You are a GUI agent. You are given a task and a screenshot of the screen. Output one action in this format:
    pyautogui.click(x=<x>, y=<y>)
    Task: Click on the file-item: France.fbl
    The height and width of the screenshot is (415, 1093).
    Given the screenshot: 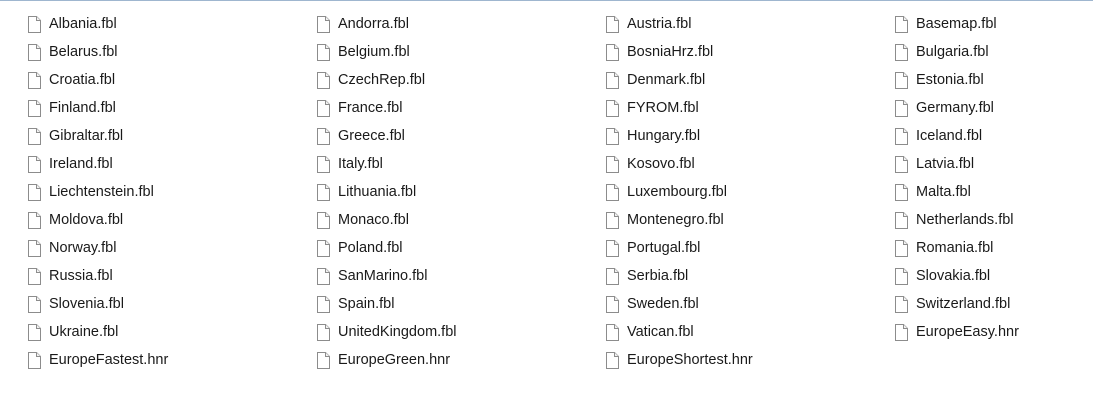 What is the action you would take?
    pyautogui.click(x=461, y=108)
    